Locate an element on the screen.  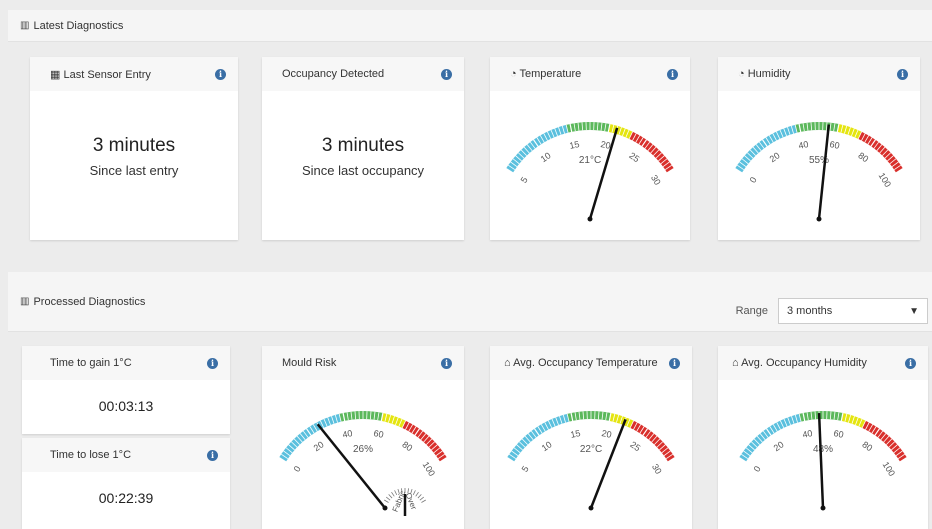
card-title: Time to lose 1°C is located at coordinates (91, 455).